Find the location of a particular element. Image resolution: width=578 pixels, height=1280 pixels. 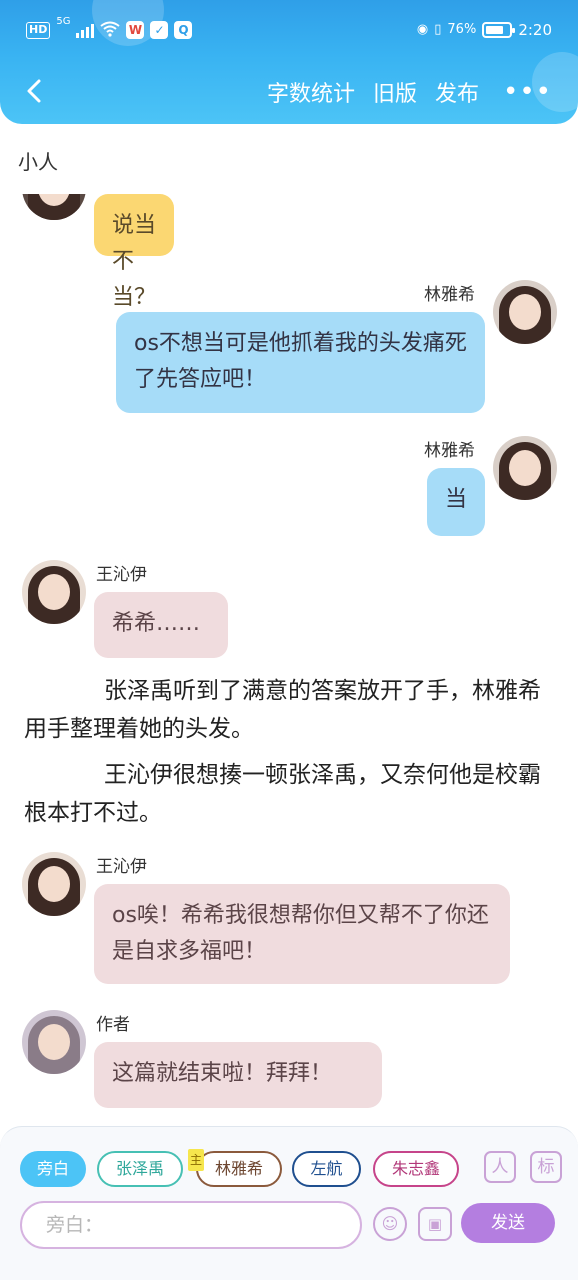

back-button is located at coordinates (35, 91).